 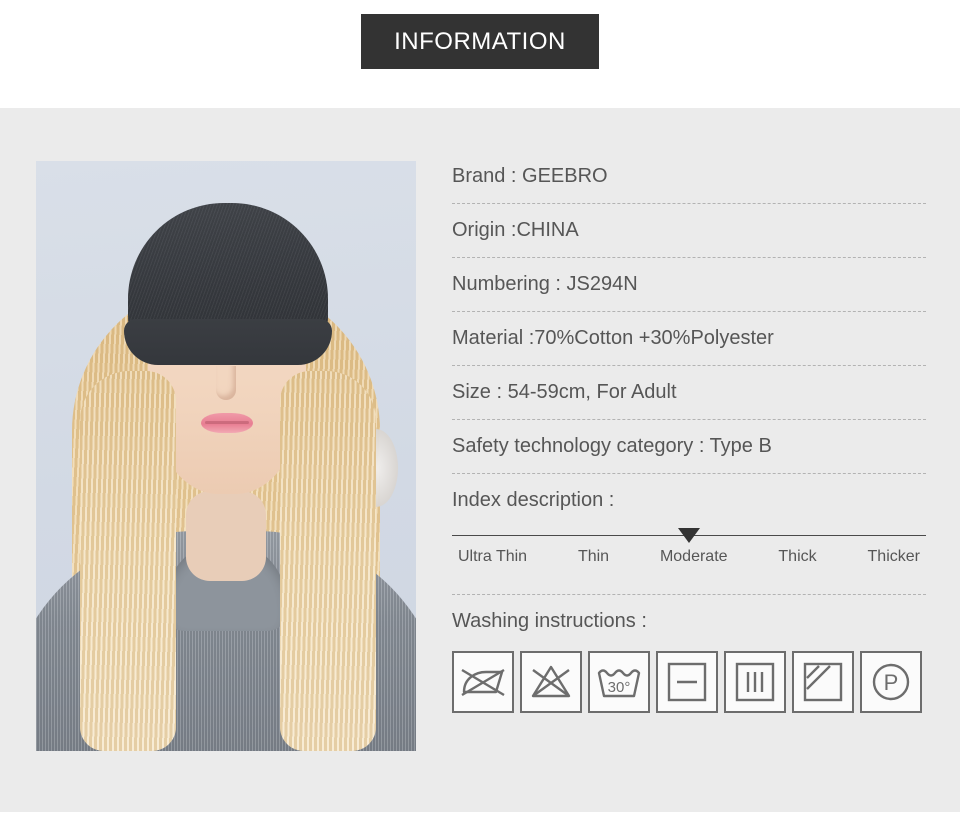 I want to click on thickness-level-moderate: Moderate, so click(x=693, y=556).